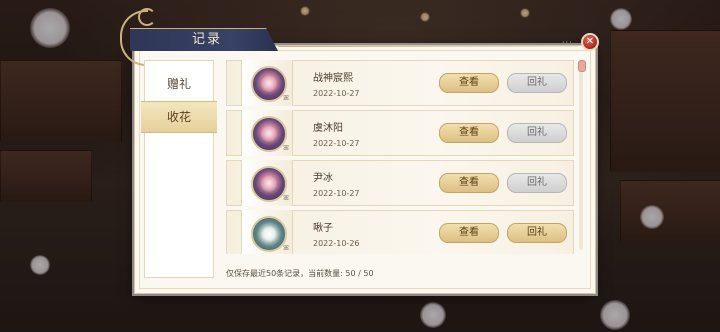 The height and width of the screenshot is (332, 720). Describe the element at coordinates (333, 78) in the screenshot. I see `sender-name: 战神宸熙` at that location.